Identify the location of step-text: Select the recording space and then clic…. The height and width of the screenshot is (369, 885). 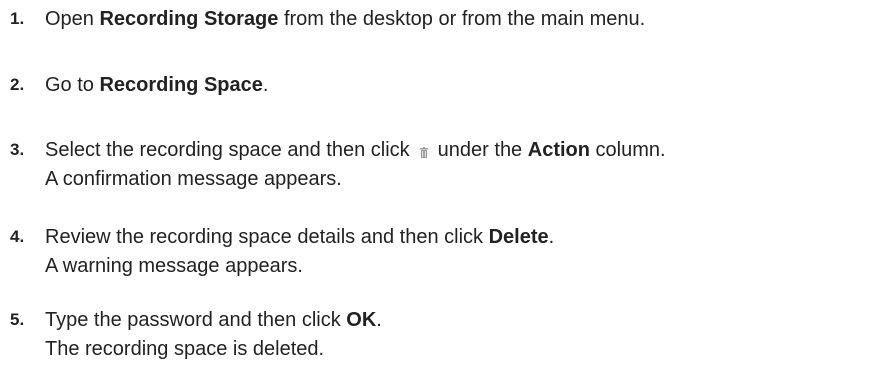
(355, 165).